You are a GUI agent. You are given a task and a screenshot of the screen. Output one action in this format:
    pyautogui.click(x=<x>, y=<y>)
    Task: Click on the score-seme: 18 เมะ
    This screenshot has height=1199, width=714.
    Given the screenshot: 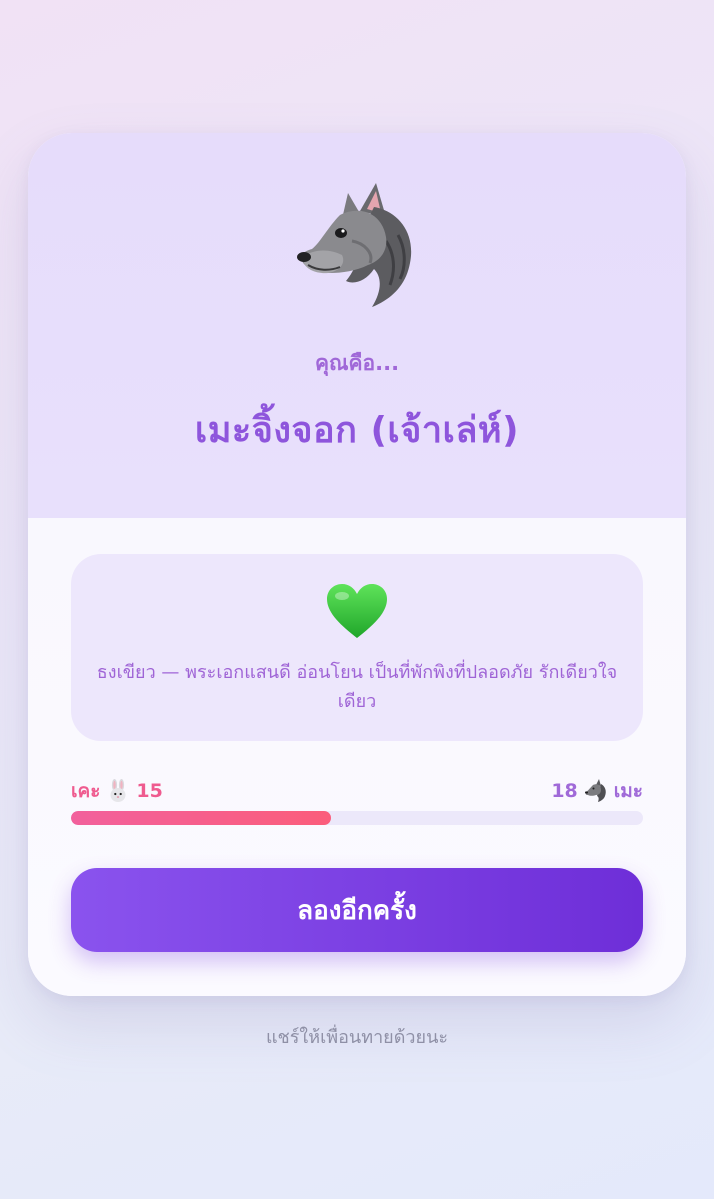 What is the action you would take?
    pyautogui.click(x=597, y=791)
    